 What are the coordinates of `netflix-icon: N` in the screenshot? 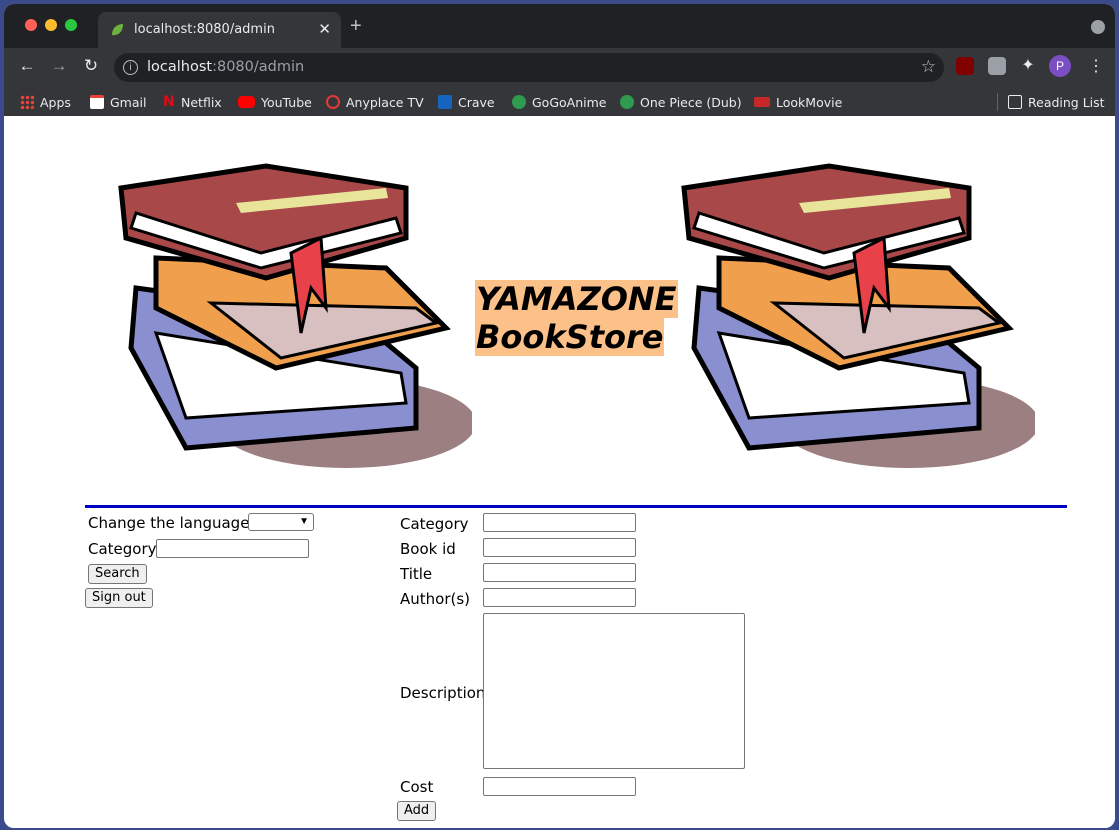 It's located at (169, 102).